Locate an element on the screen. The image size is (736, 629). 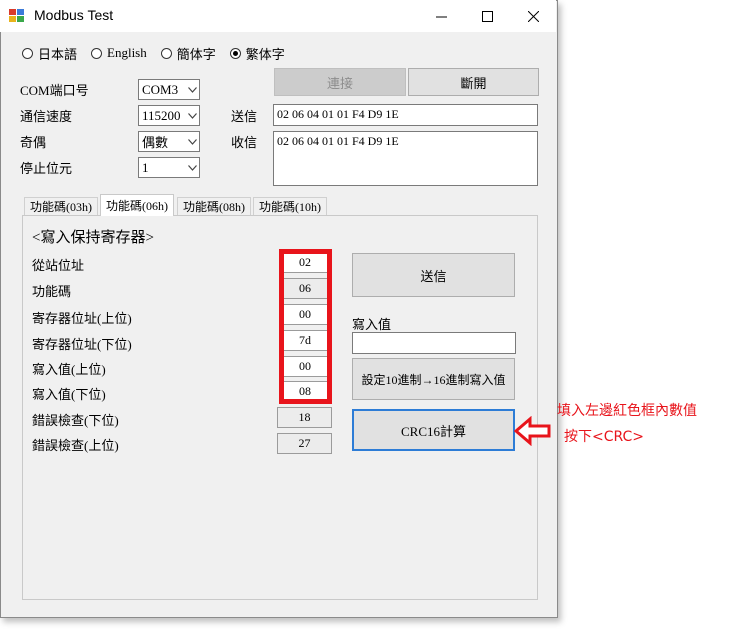
baud-rate-label: 通信速度 is located at coordinates (46, 116).